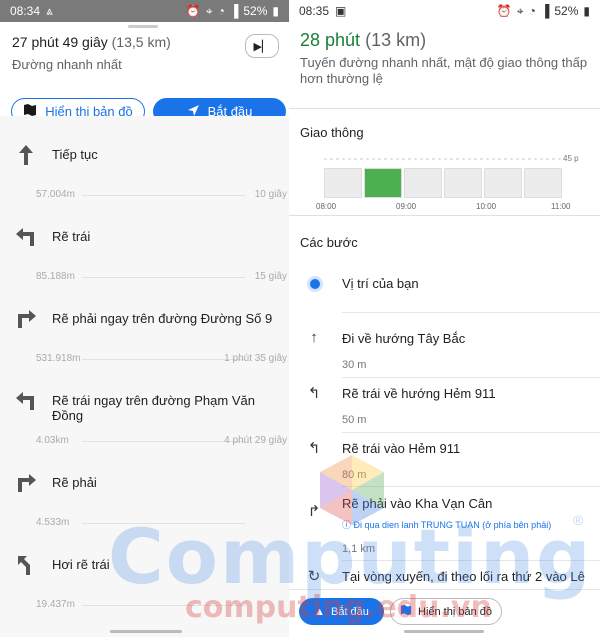 This screenshot has height=637, width=600. Describe the element at coordinates (354, 475) in the screenshot. I see `step-distance: 80 m` at that location.